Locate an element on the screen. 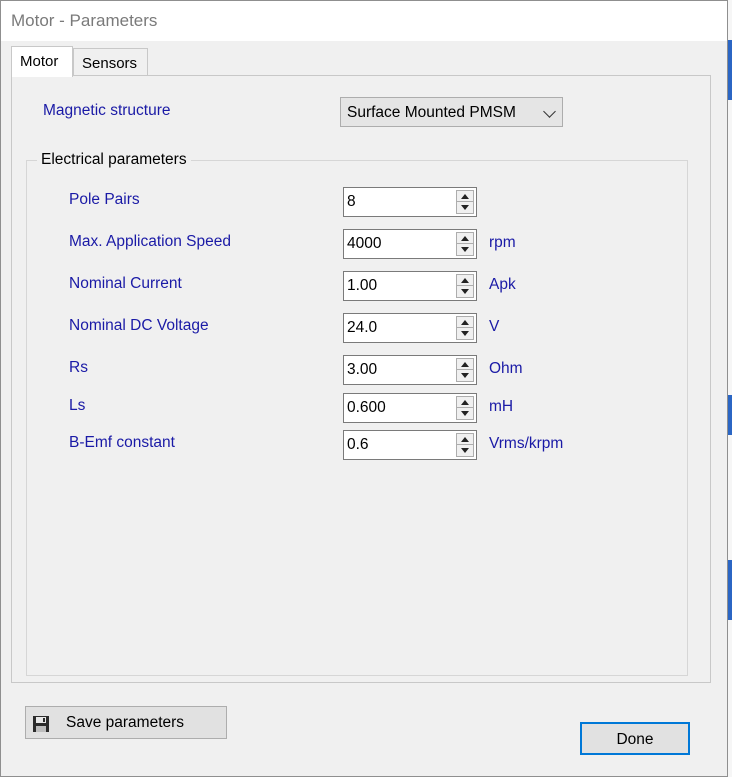 The image size is (732, 777). param-row-nominal-dc-voltage: Nominal DC Voltage 24.0 V is located at coordinates (357, 328).